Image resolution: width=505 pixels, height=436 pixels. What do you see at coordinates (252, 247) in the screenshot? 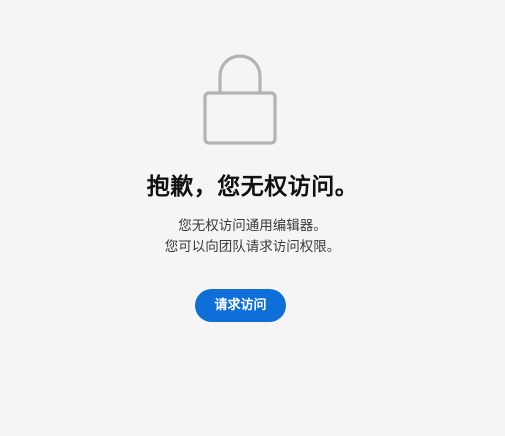
I see `message-line-2: 您可以向团队请求访问权限。` at bounding box center [252, 247].